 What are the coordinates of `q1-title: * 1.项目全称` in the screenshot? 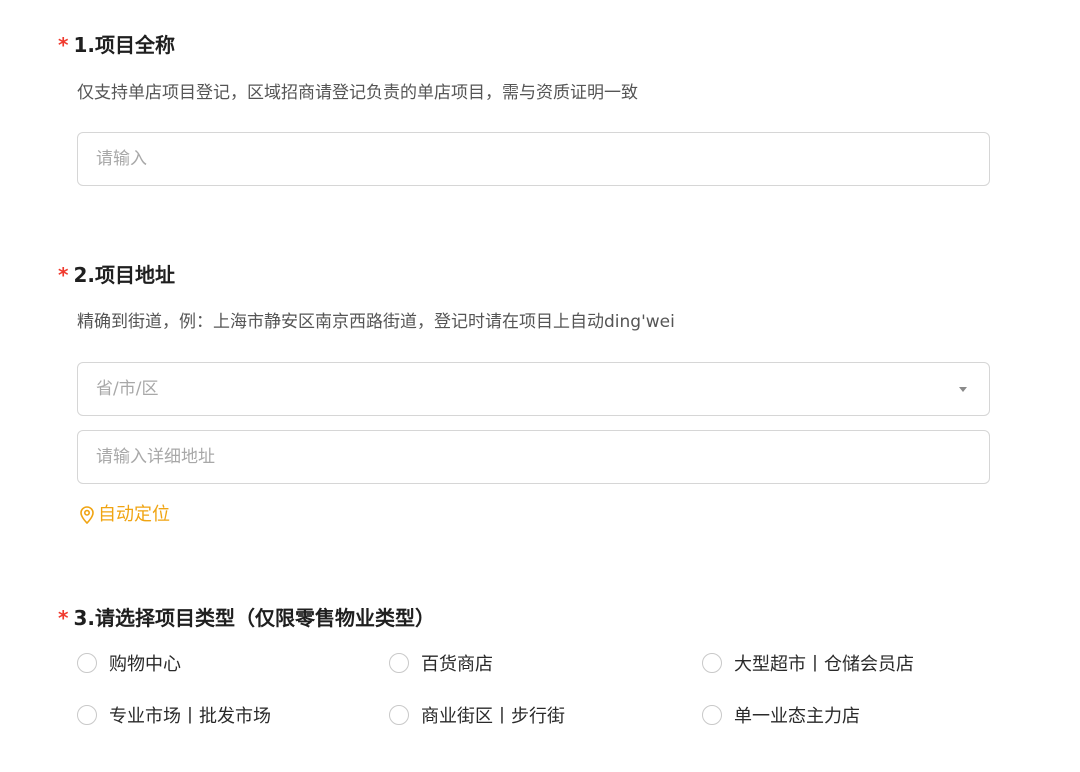 It's located at (116, 45).